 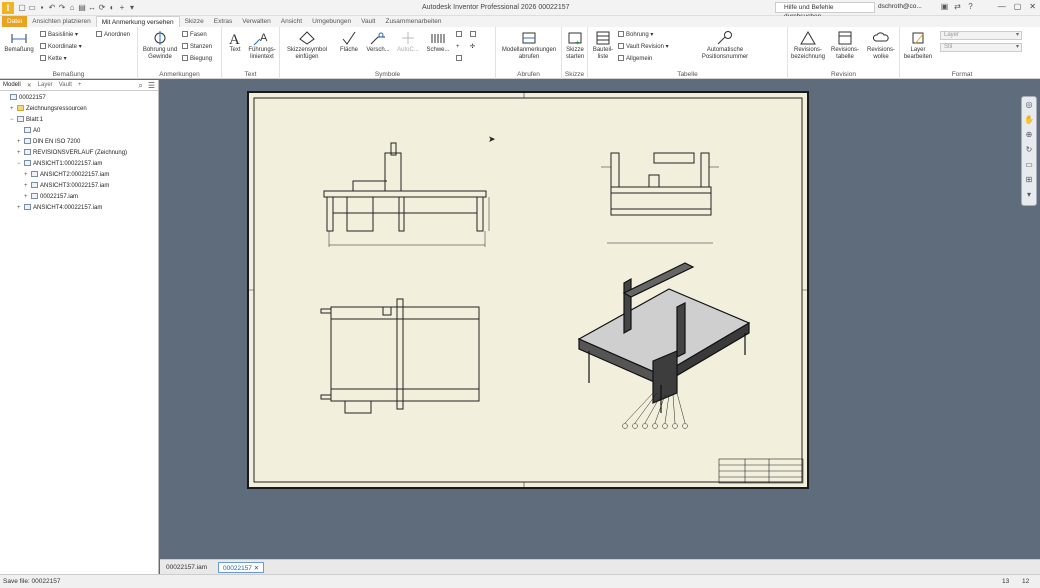 I want to click on undo-icon: ↶, so click(x=52, y=7).